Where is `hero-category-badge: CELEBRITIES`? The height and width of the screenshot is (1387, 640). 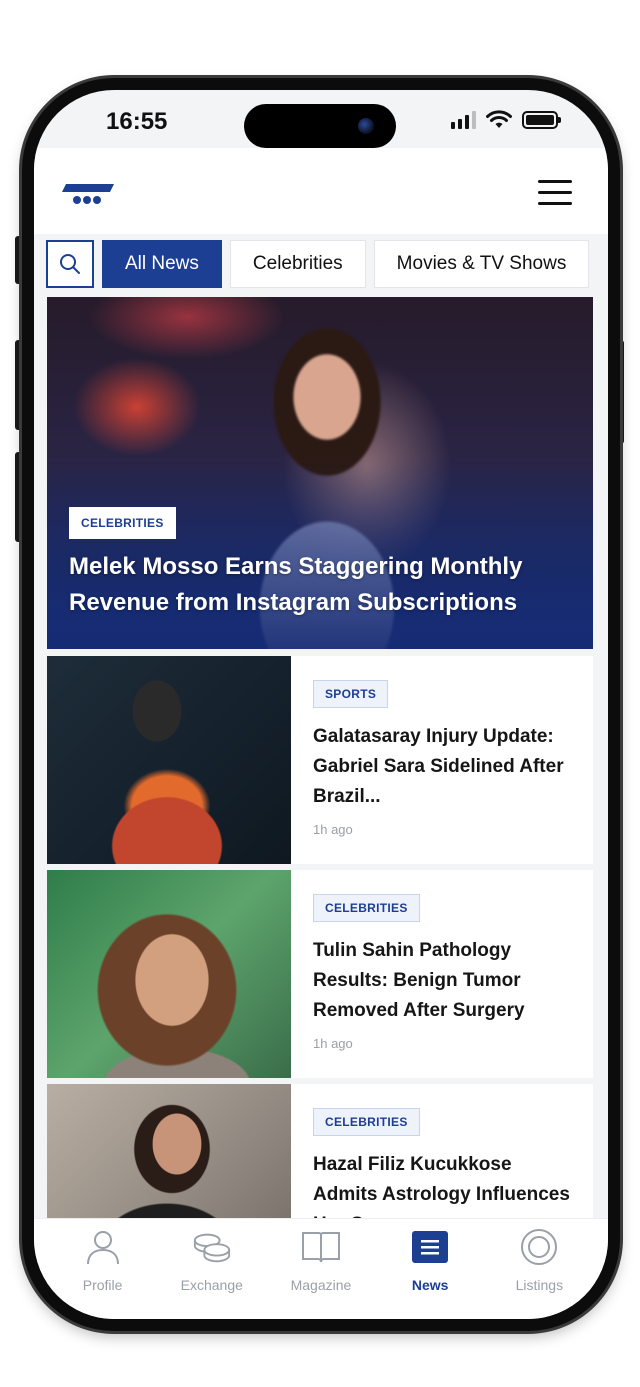
hero-category-badge: CELEBRITIES is located at coordinates (122, 523).